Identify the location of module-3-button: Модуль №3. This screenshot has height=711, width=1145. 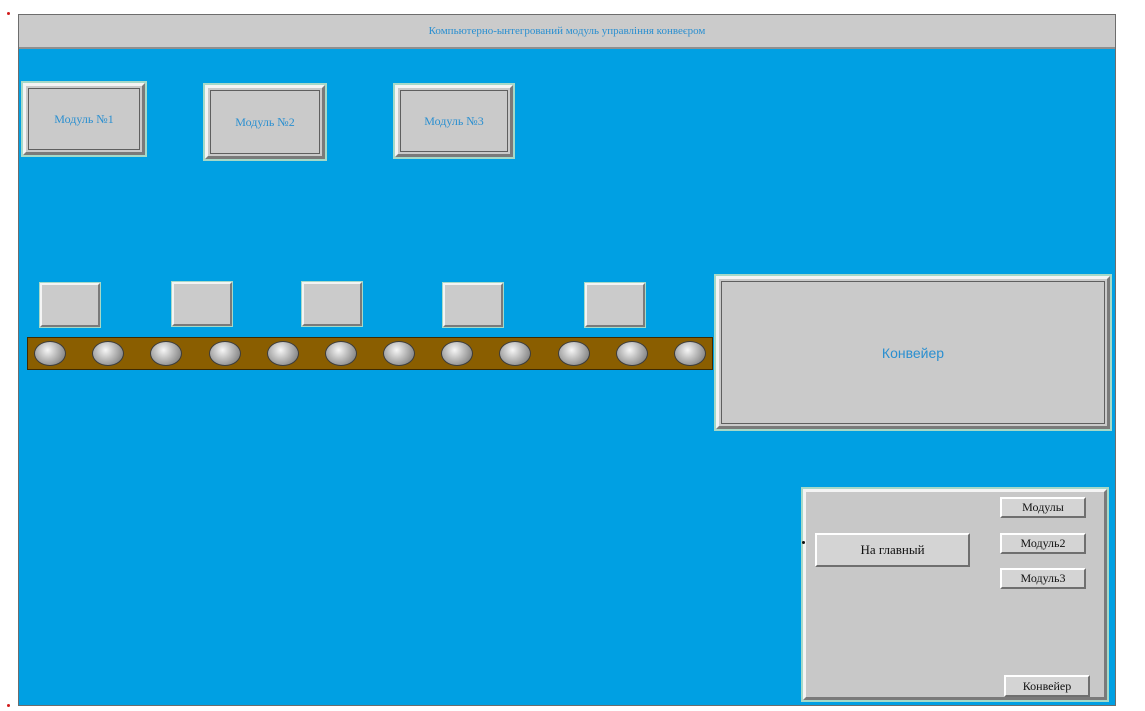
(454, 121).